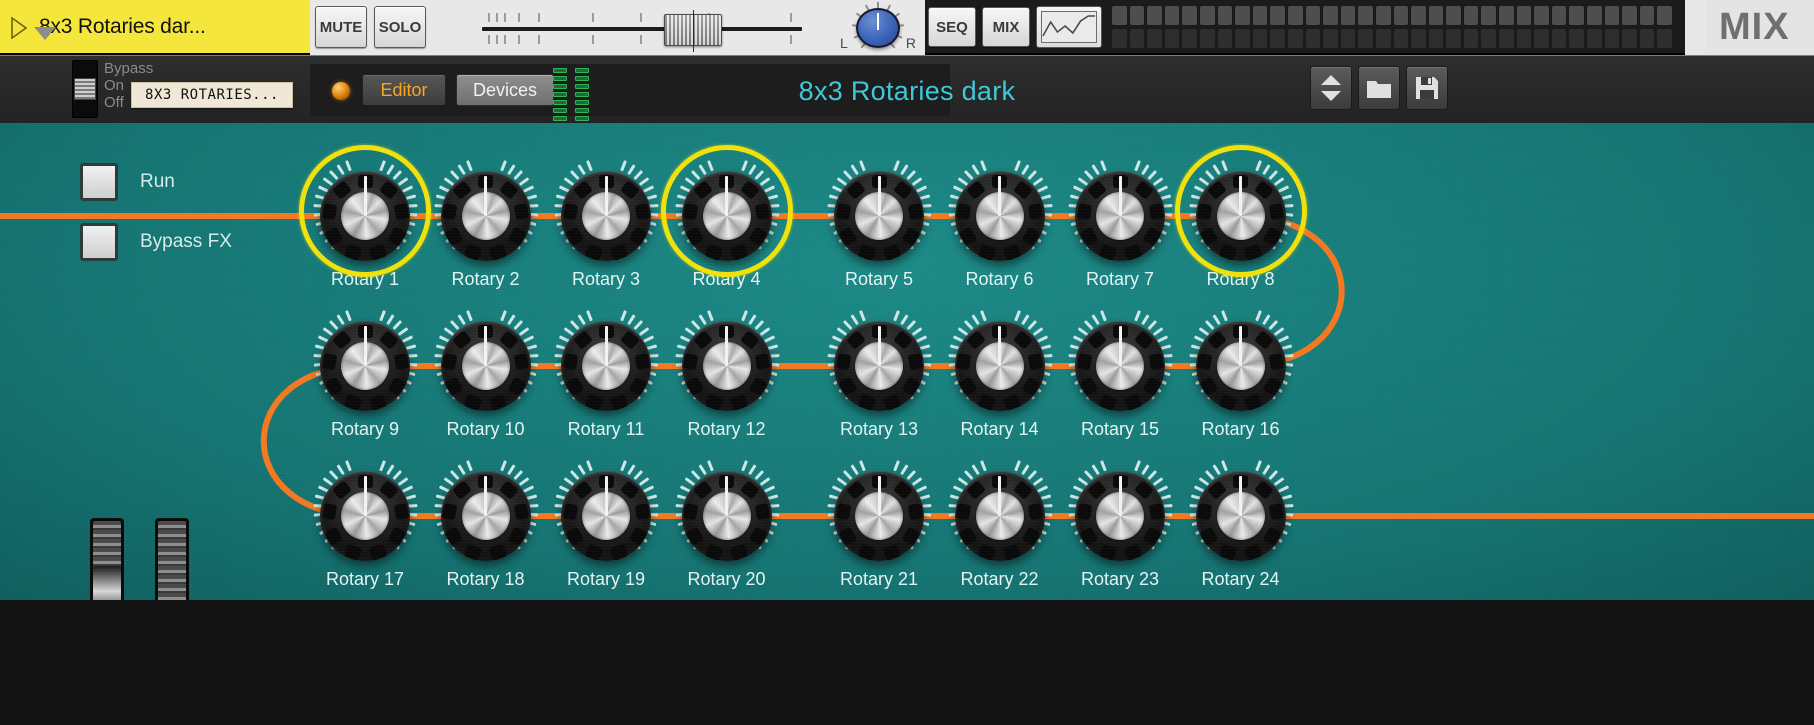 The height and width of the screenshot is (725, 1814). Describe the element at coordinates (400, 27) in the screenshot. I see `solo-button: SOLO` at that location.